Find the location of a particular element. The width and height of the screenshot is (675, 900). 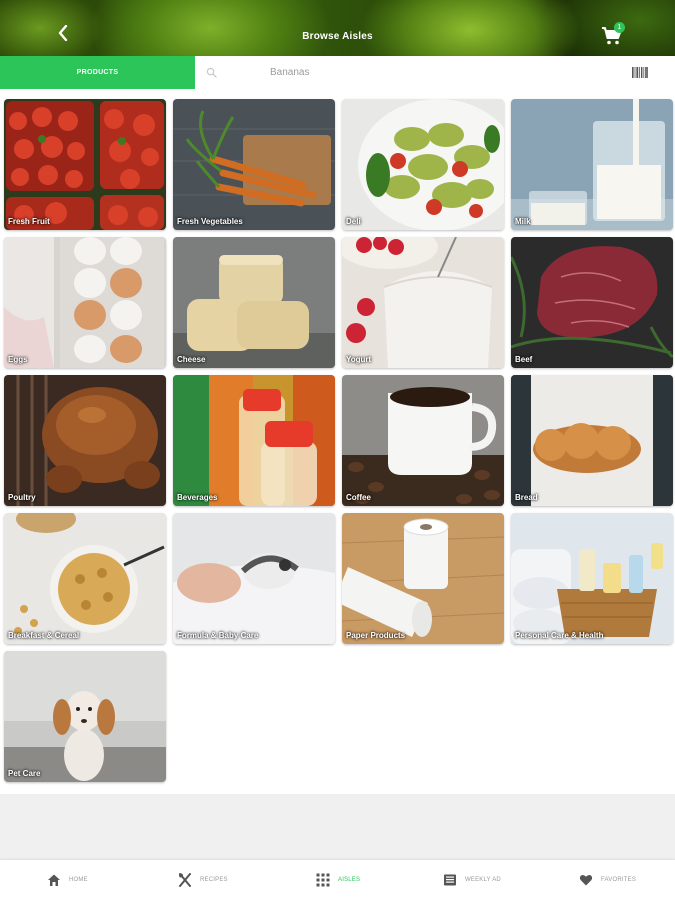

aisle-tile-poultry: Poultry is located at coordinates (85, 440).